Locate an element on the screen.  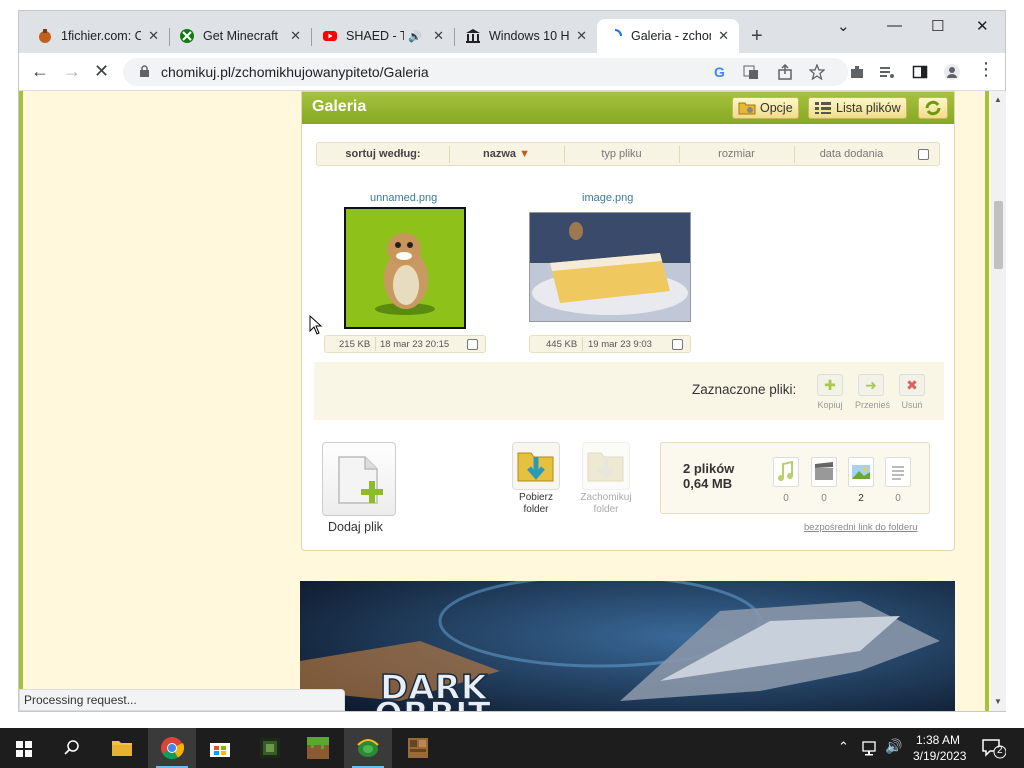
side-panel-icon is located at coordinates (920, 72).